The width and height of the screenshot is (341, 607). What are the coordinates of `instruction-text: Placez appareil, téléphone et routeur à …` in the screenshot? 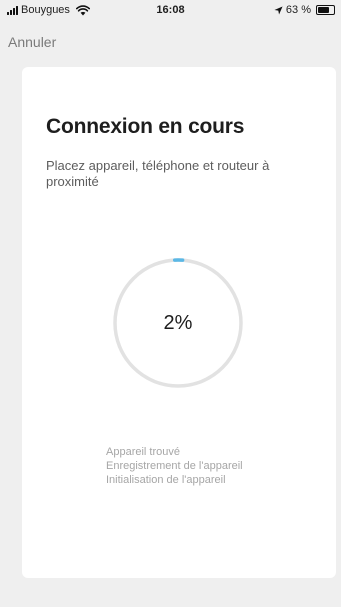 It's located at (158, 173).